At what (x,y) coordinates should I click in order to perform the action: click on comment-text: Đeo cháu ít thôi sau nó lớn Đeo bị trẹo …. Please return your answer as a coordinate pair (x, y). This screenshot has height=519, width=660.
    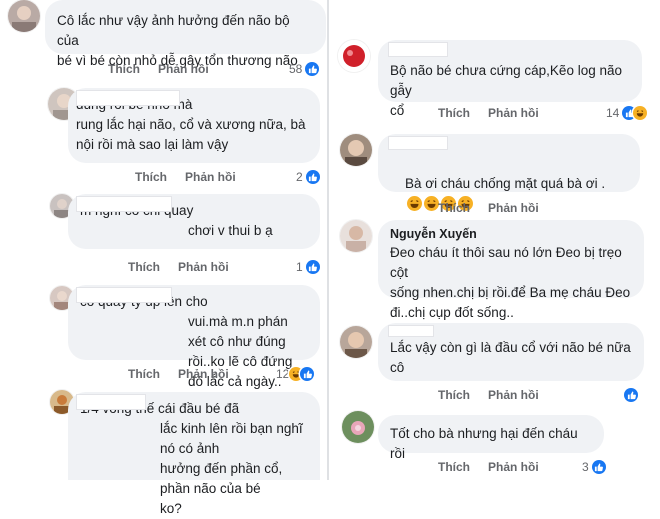
    Looking at the image, I should click on (510, 282).